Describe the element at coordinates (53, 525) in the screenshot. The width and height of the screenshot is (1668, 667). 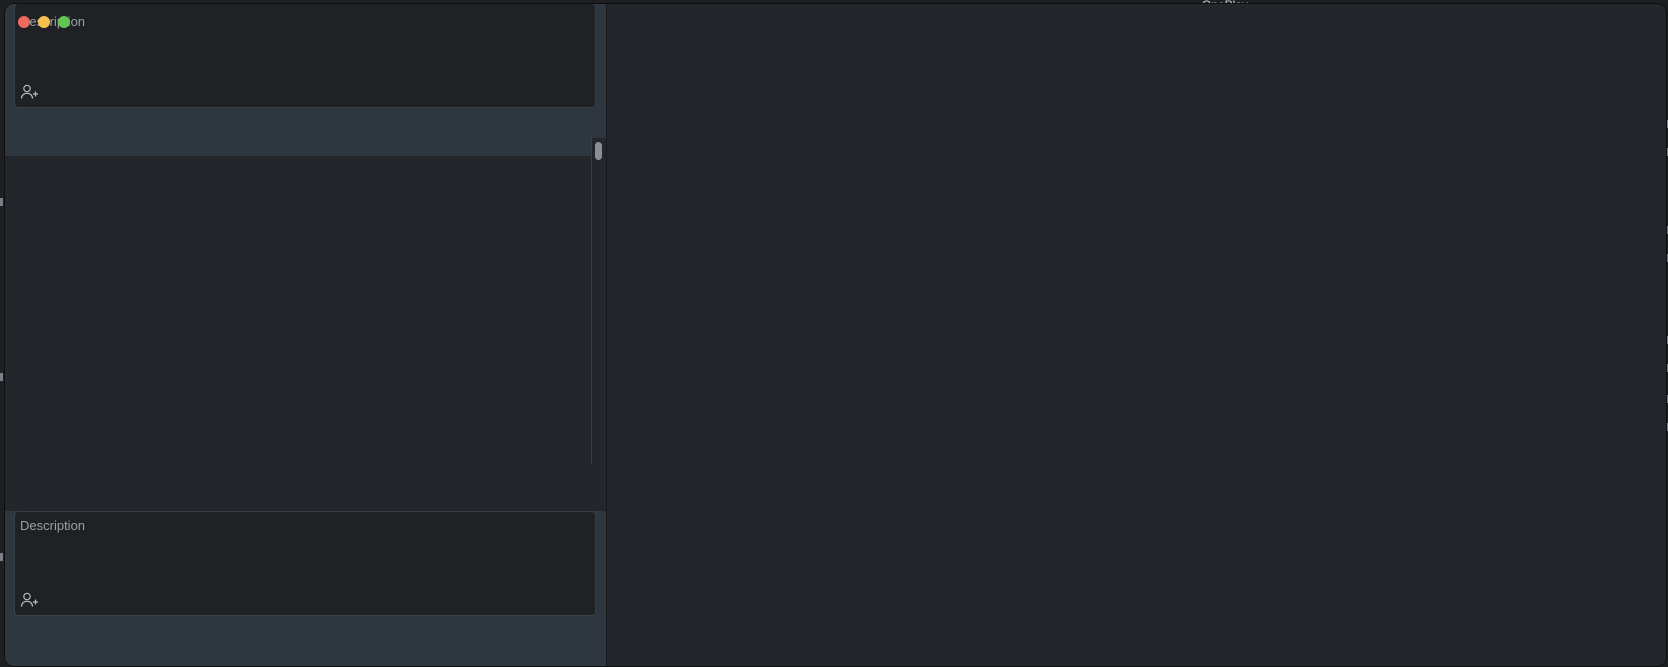
I see `description-label: Description` at that location.